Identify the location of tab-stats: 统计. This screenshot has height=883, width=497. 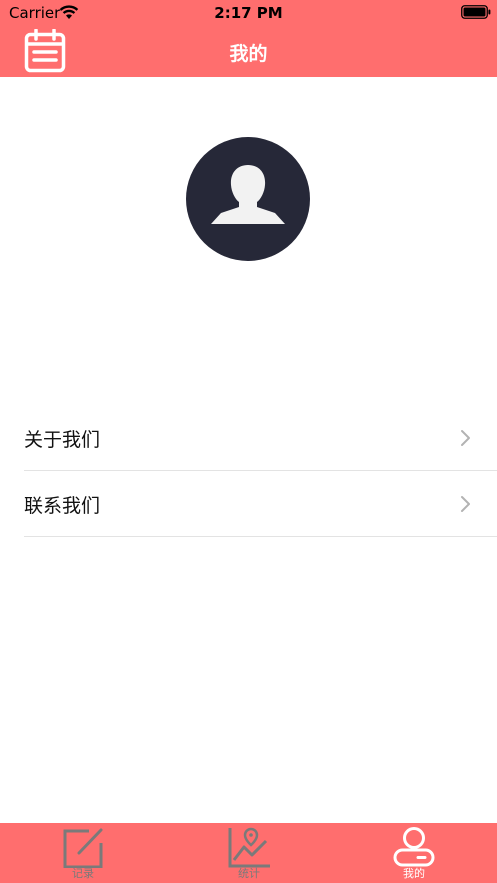
(249, 853).